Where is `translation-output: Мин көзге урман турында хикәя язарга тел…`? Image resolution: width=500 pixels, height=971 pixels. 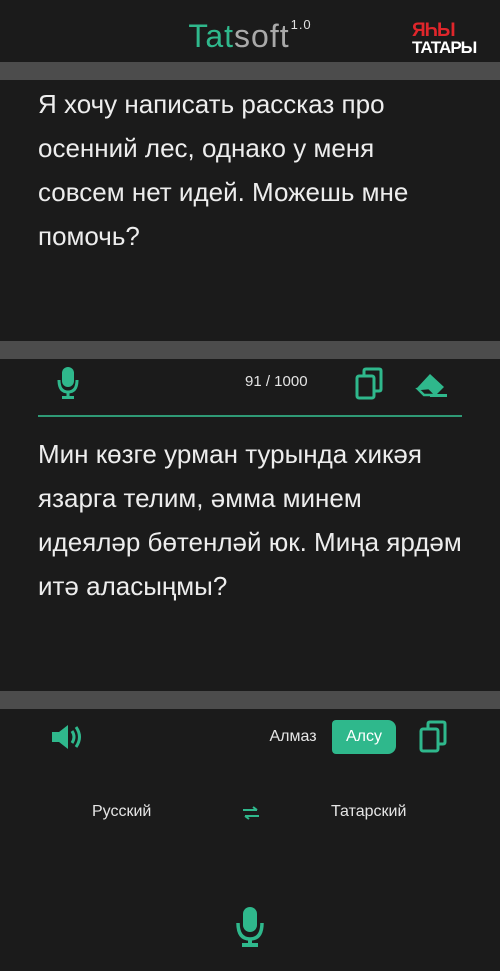 translation-output: Мин көзге урман турында хикәя язарга тел… is located at coordinates (250, 520).